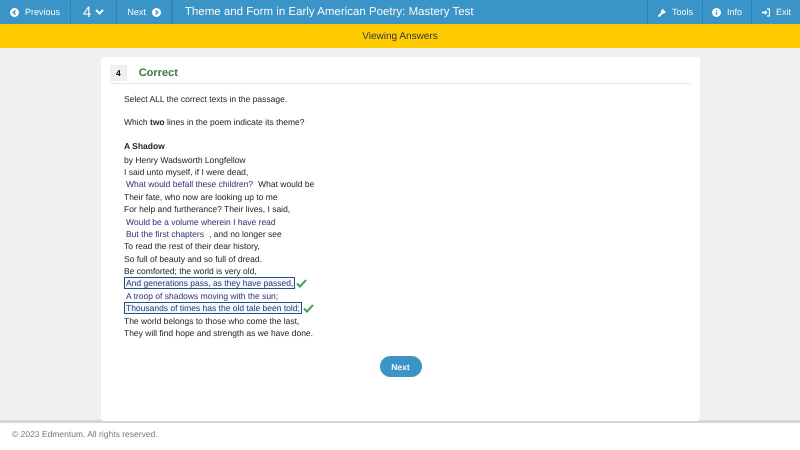 The width and height of the screenshot is (800, 450). Describe the element at coordinates (201, 222) in the screenshot. I see `selectable-text: Would be a volume wherein I have read` at that location.